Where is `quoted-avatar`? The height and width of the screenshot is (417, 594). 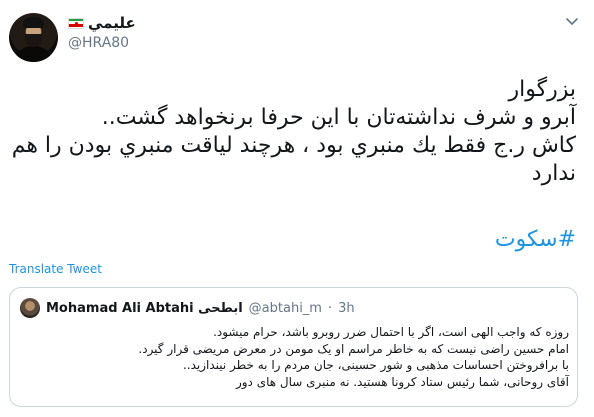
quoted-avatar is located at coordinates (30, 308).